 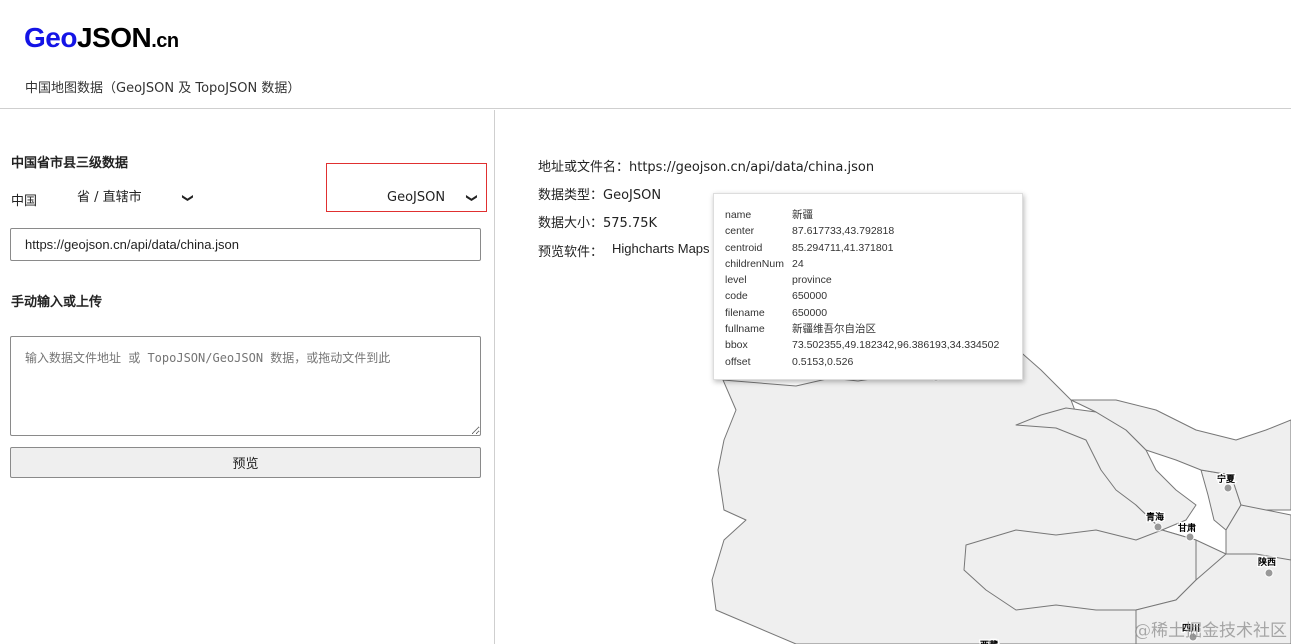 I want to click on tooltip-row: level province, so click(x=778, y=280).